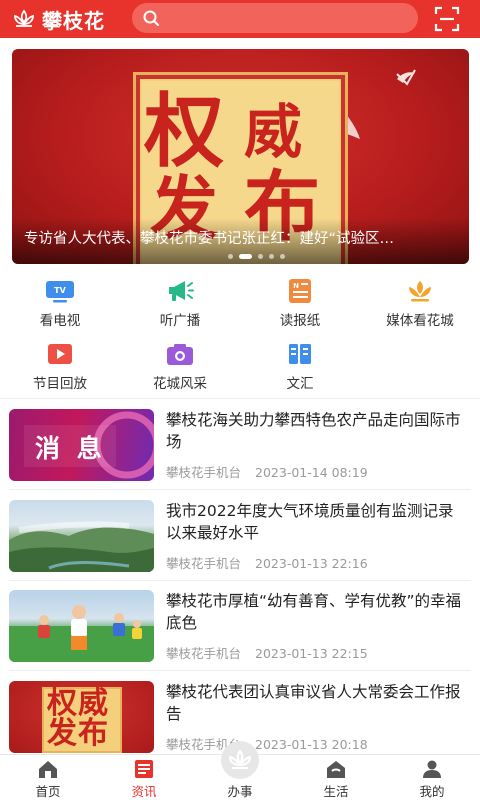  I want to click on bottom-navigation: 首页 资讯 办事 生活 我的, so click(240, 770).